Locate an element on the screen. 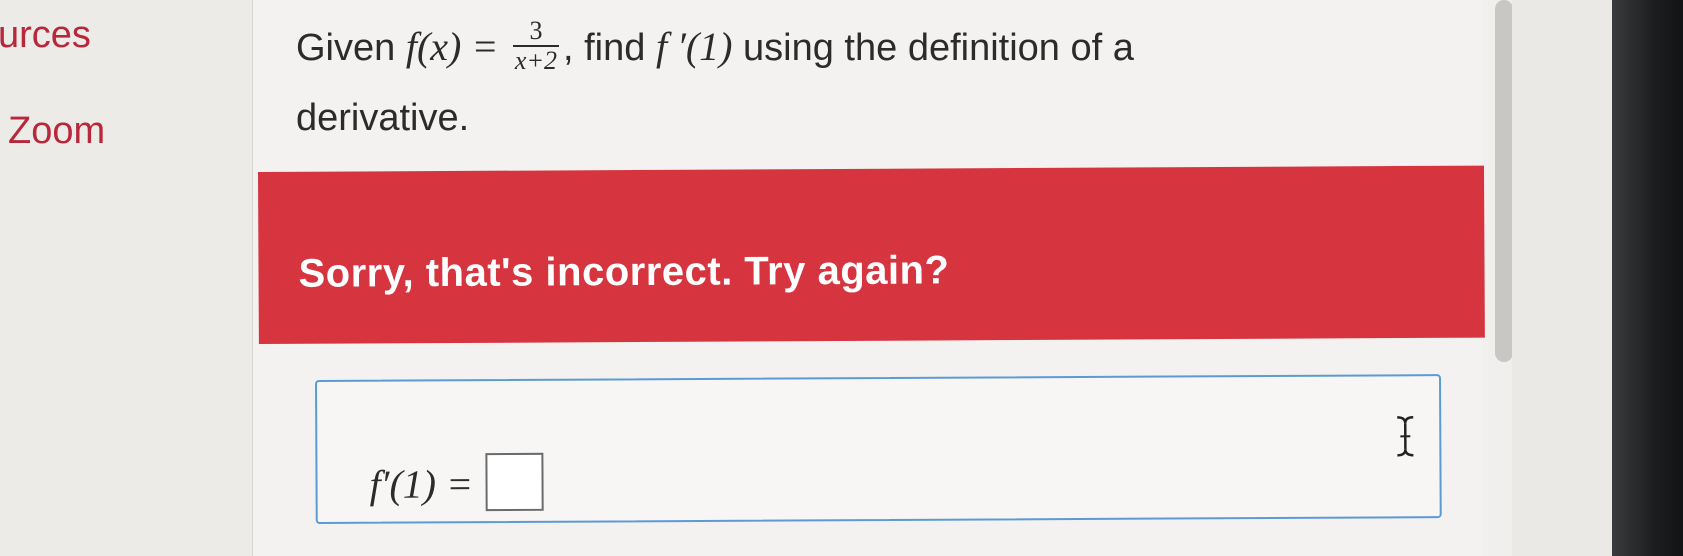  fraction-numerator: 3 is located at coordinates (535, 31).